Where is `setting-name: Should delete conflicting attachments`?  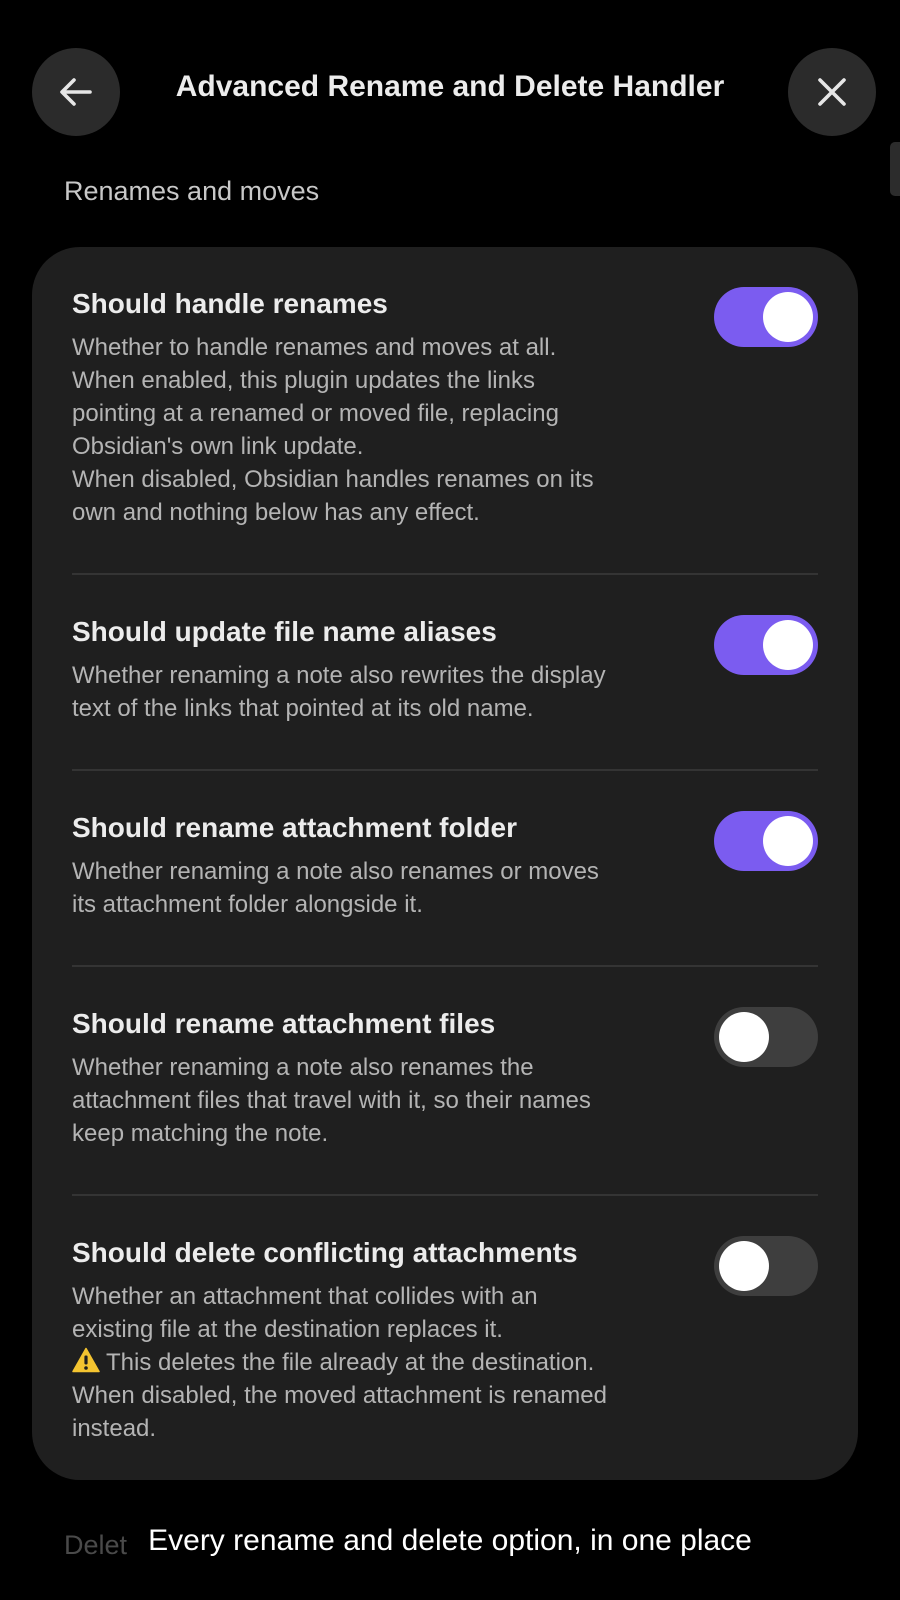
setting-name: Should delete conflicting attachments is located at coordinates (325, 1252).